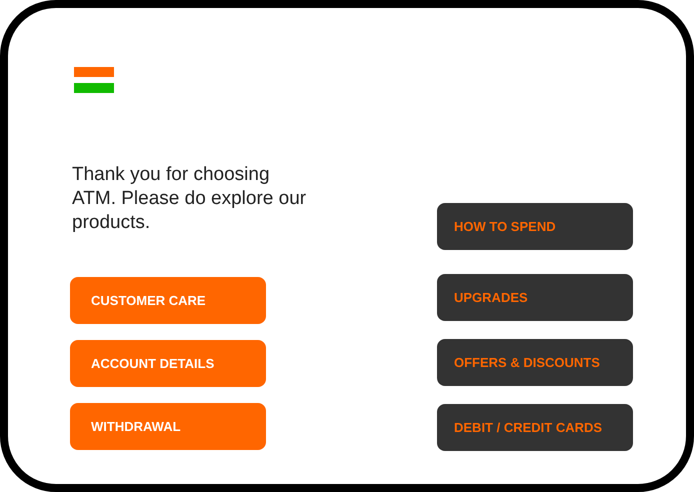 This screenshot has height=492, width=694. What do you see at coordinates (535, 362) in the screenshot?
I see `menu-button: OFFERS & DISCOUNTS` at bounding box center [535, 362].